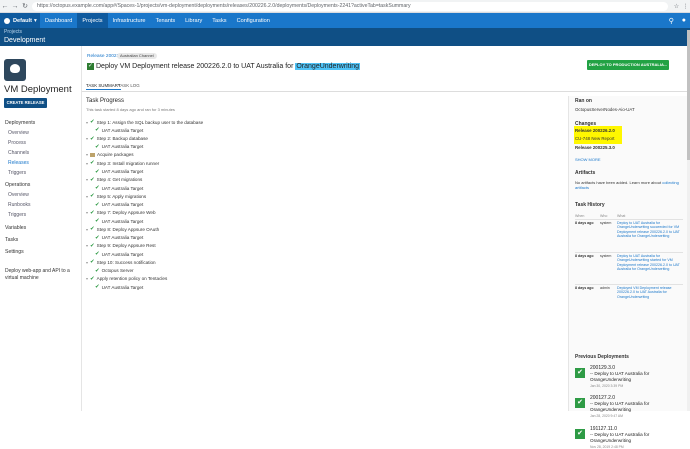 The image size is (690, 449). Describe the element at coordinates (126, 279) in the screenshot. I see `task-step-item: ▾ ✔ Apply retention policy on Tentacles` at that location.